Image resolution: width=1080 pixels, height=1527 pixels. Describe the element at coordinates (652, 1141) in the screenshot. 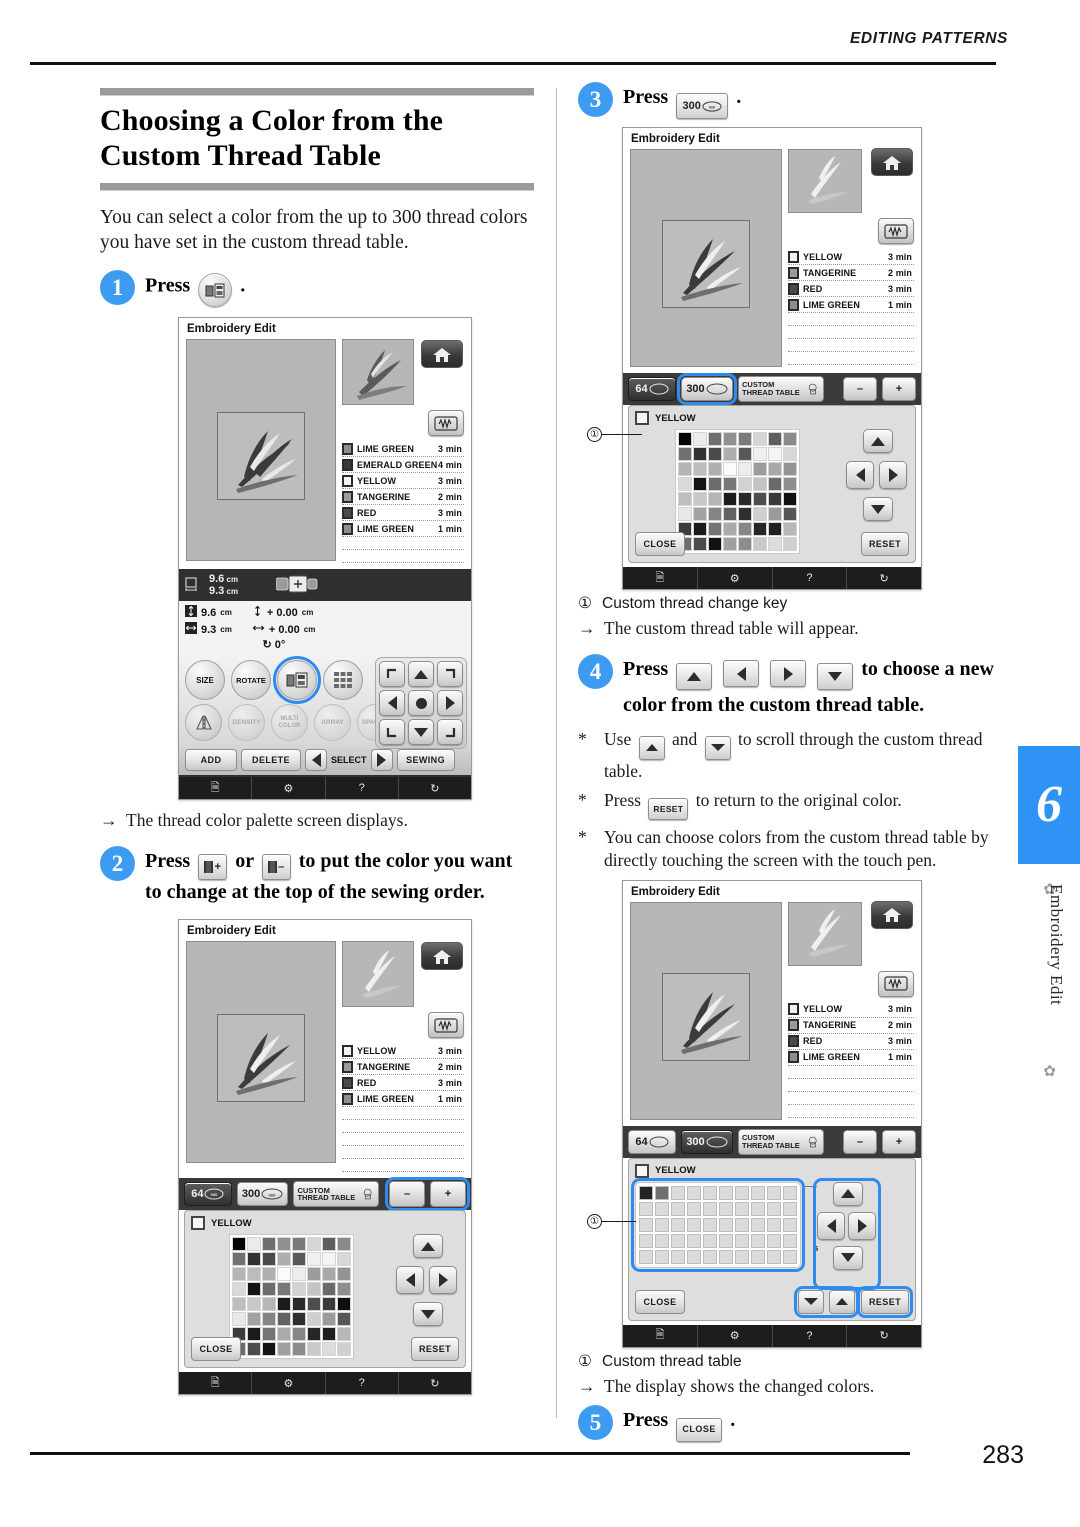

I see `palette-64-button: 64` at that location.